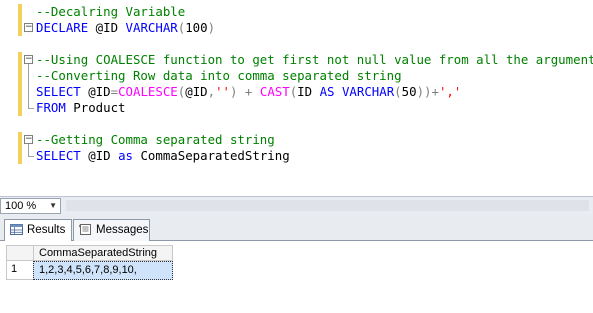 This screenshot has height=313, width=593. I want to click on code-line: SELECT @ID as CommaSeparatedString, so click(163, 156).